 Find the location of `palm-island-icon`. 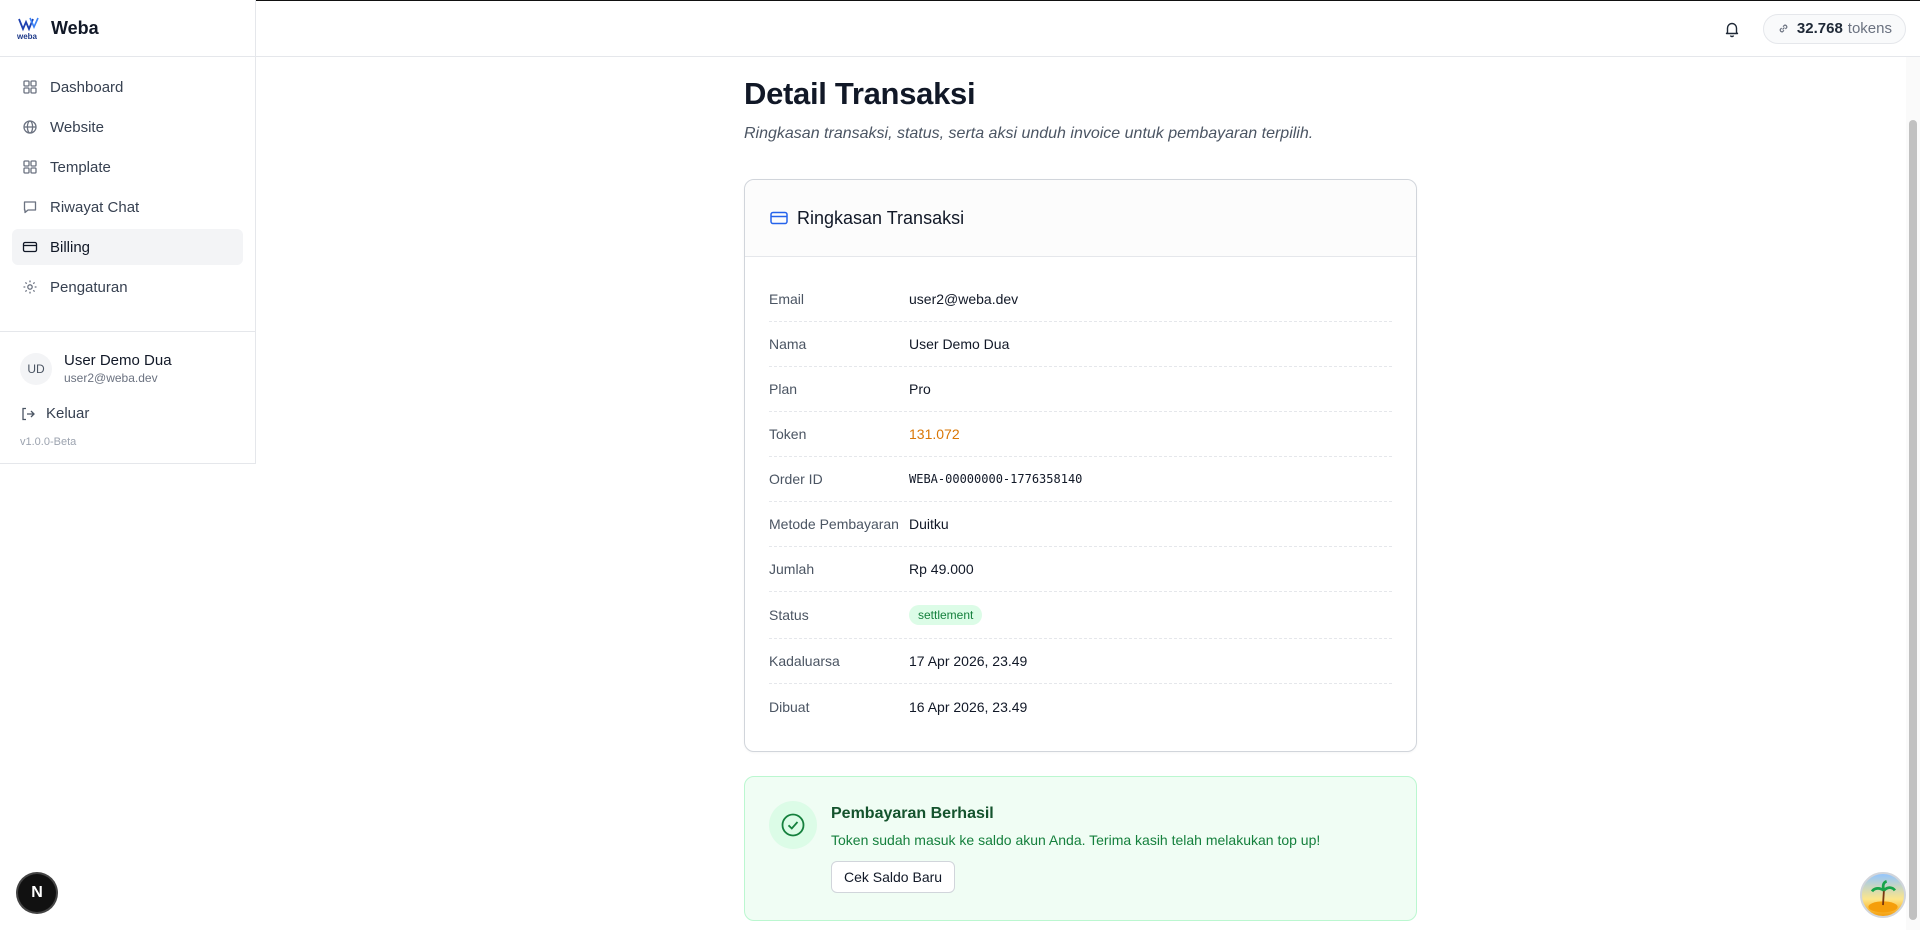

palm-island-icon is located at coordinates (1883, 896).